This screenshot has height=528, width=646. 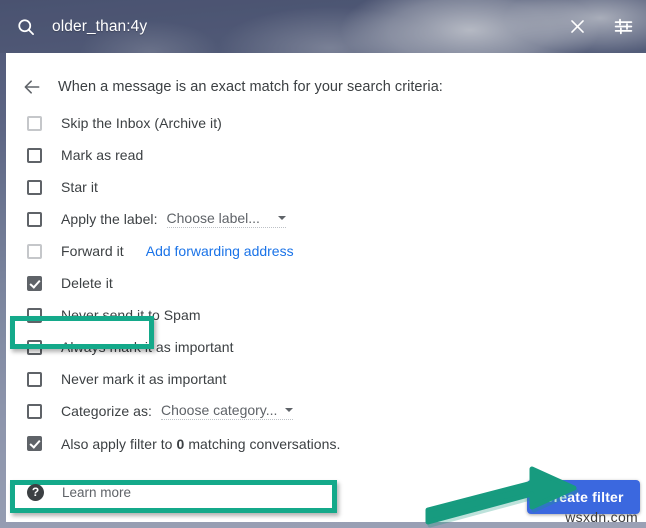 I want to click on option-row-always-important: Always mark it as important, so click(x=326, y=347).